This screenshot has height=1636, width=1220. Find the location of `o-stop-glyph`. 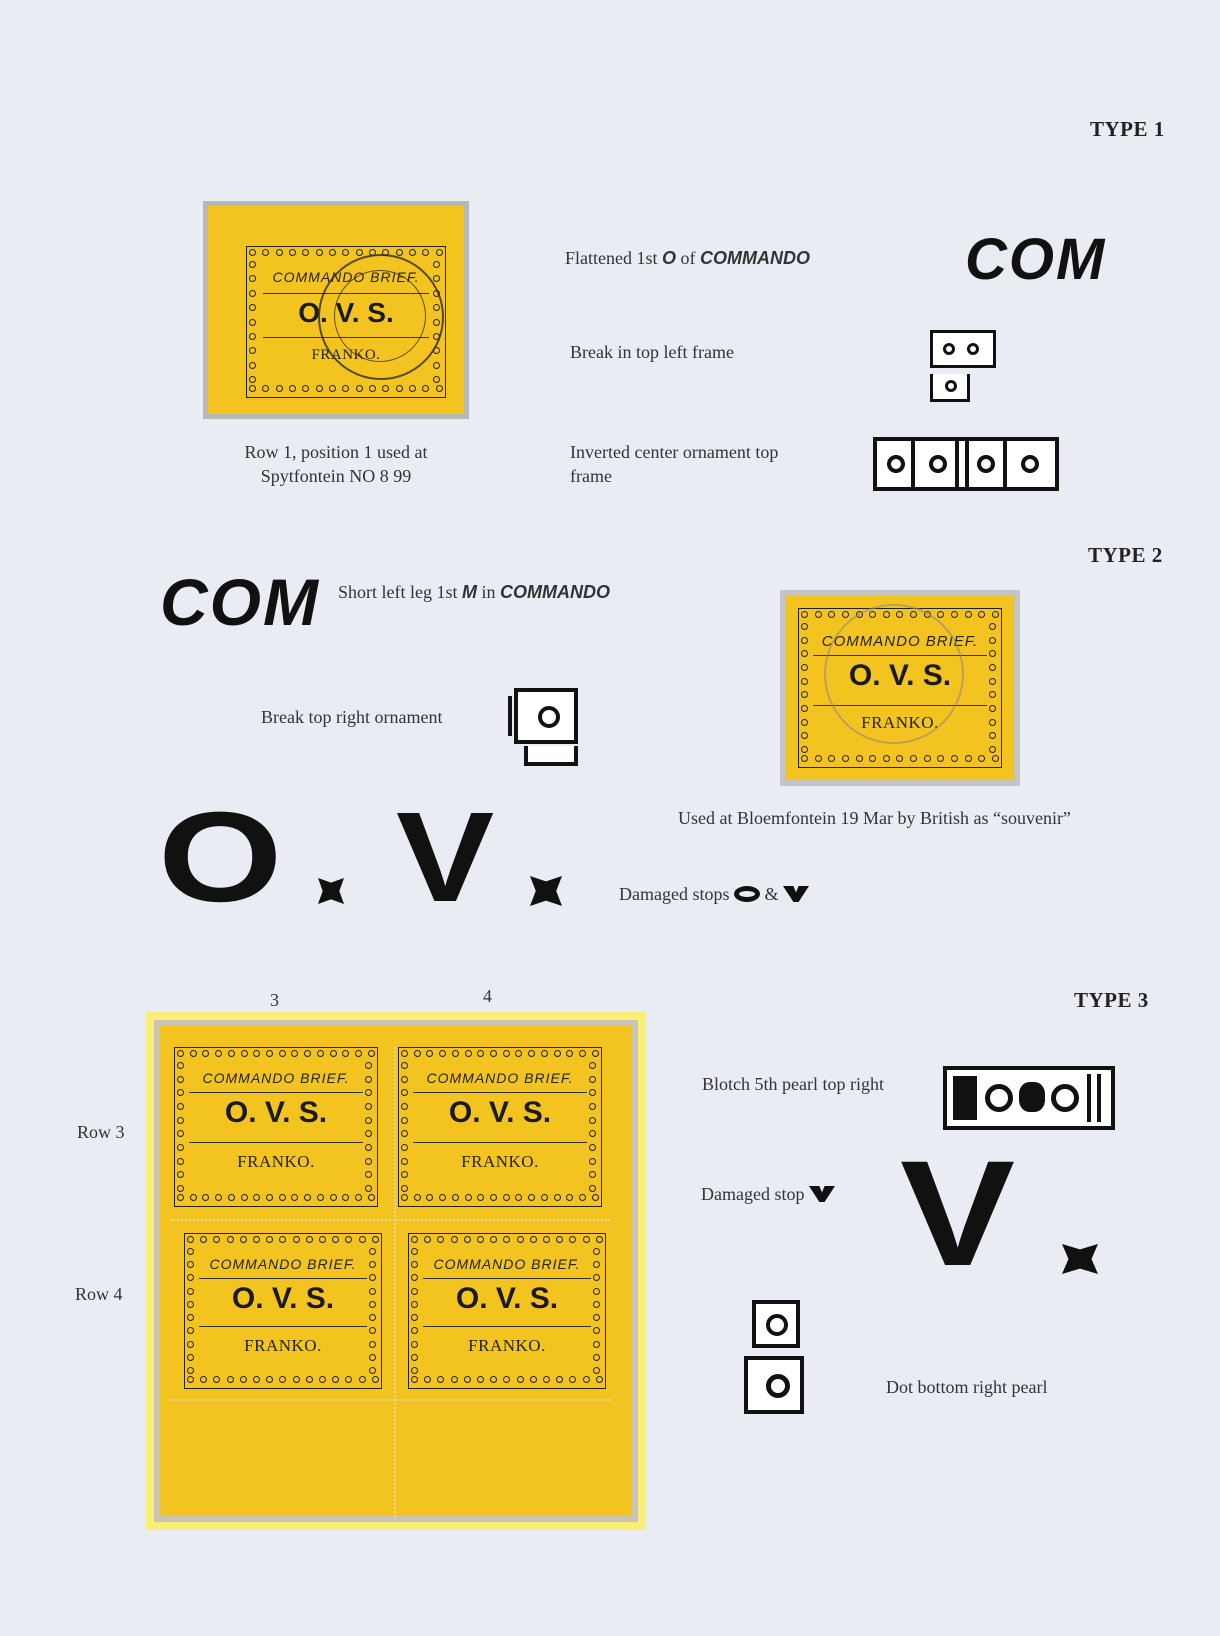

o-stop-glyph is located at coordinates (746, 894).